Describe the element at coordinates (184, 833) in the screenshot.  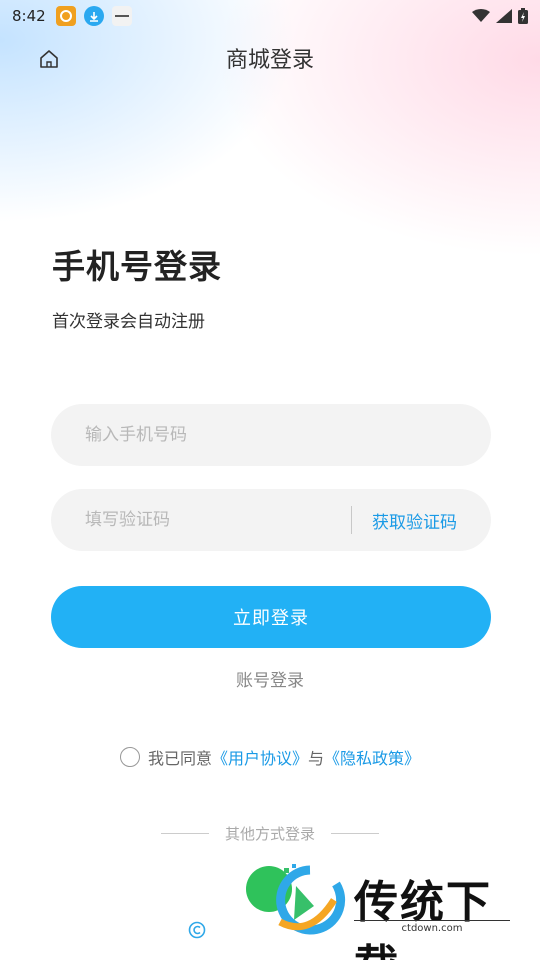
I see `divider-left` at that location.